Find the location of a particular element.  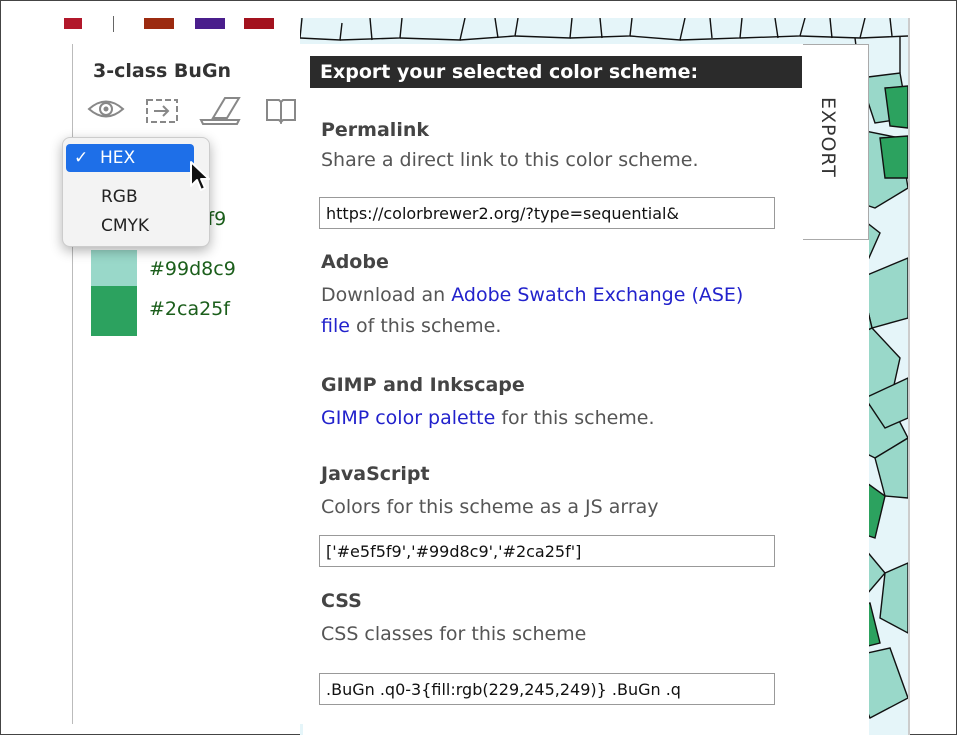

laptop-icon is located at coordinates (221, 111).